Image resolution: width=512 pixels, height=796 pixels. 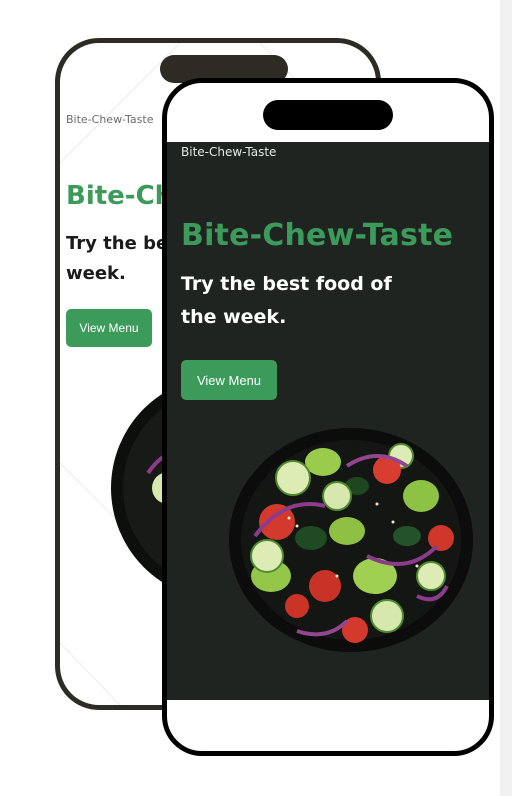 I want to click on dynamic-island, so click(x=328, y=115).